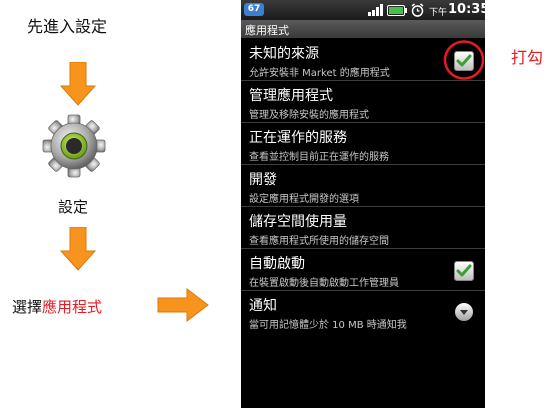 This screenshot has width=560, height=408. Describe the element at coordinates (319, 241) in the screenshot. I see `setting-subtitle: 查看應用程式所使用的儲存空間` at that location.